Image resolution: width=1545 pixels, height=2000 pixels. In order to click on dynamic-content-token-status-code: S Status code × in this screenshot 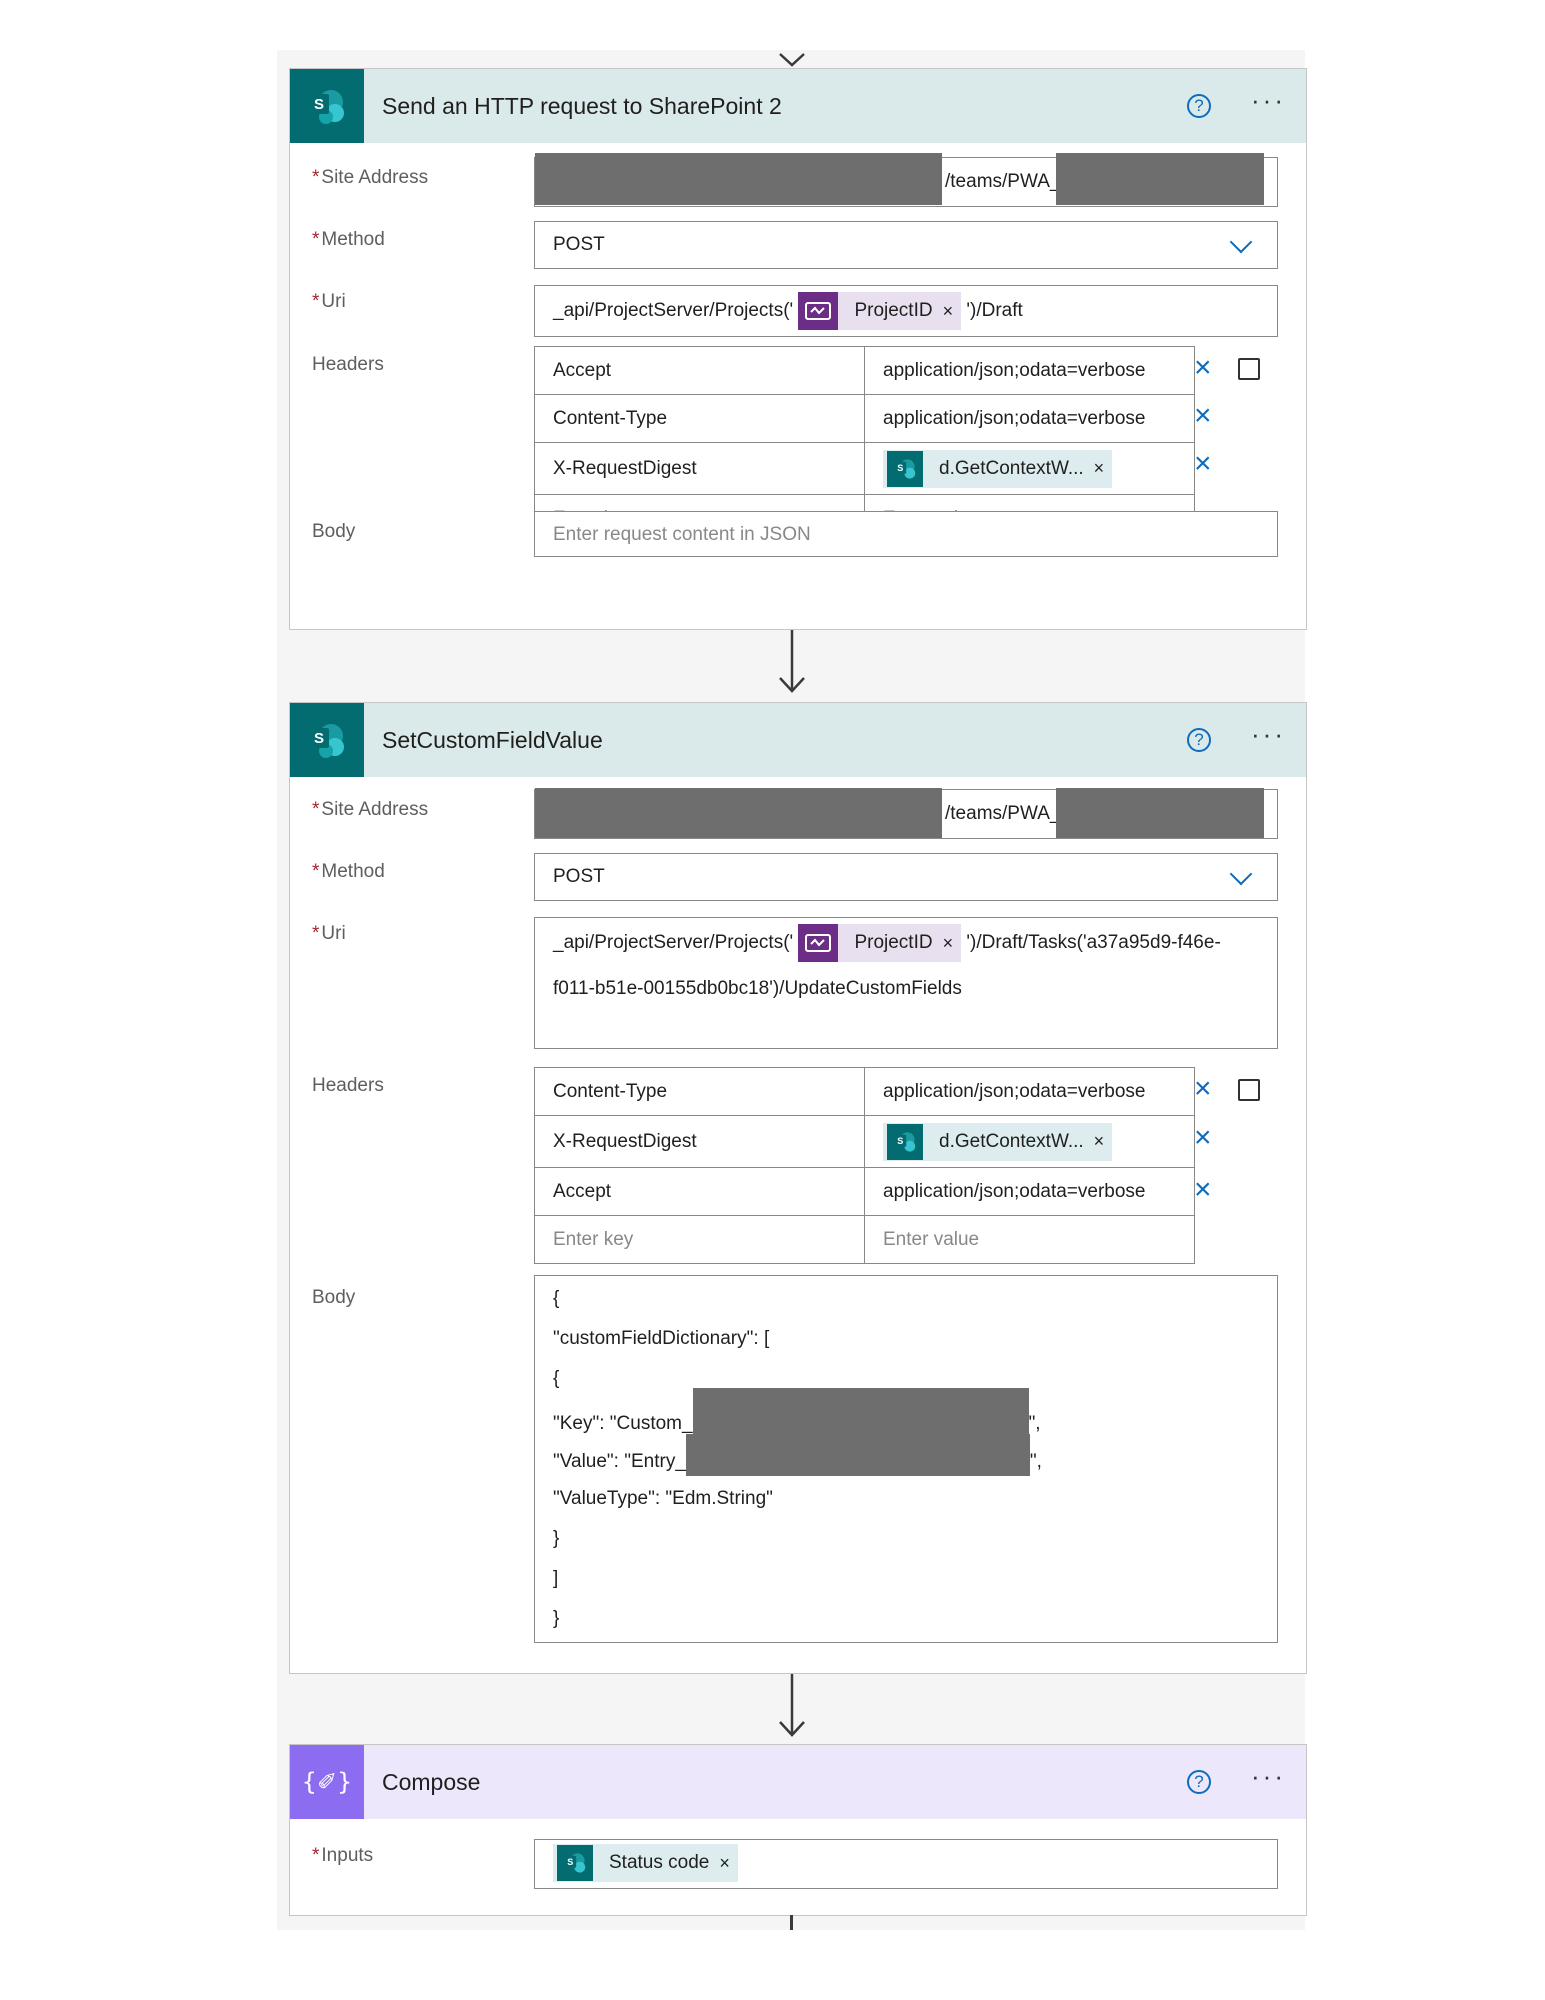, I will do `click(645, 1863)`.